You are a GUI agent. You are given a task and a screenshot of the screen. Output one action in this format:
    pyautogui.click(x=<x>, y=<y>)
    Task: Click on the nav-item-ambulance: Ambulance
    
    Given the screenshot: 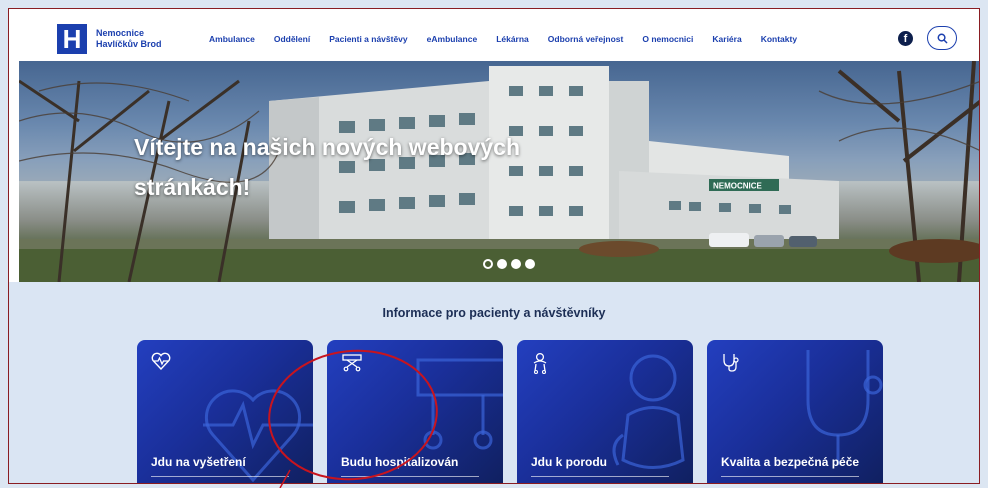 What is the action you would take?
    pyautogui.click(x=232, y=39)
    